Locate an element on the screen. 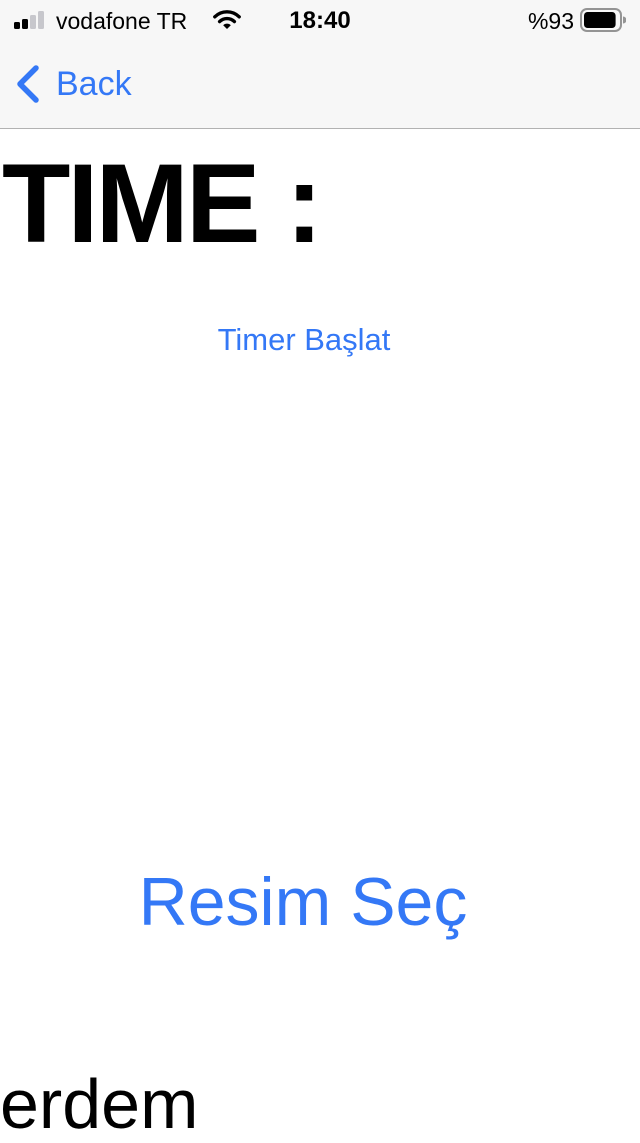 This screenshot has width=640, height=1143. chevron-left-icon is located at coordinates (28, 84).